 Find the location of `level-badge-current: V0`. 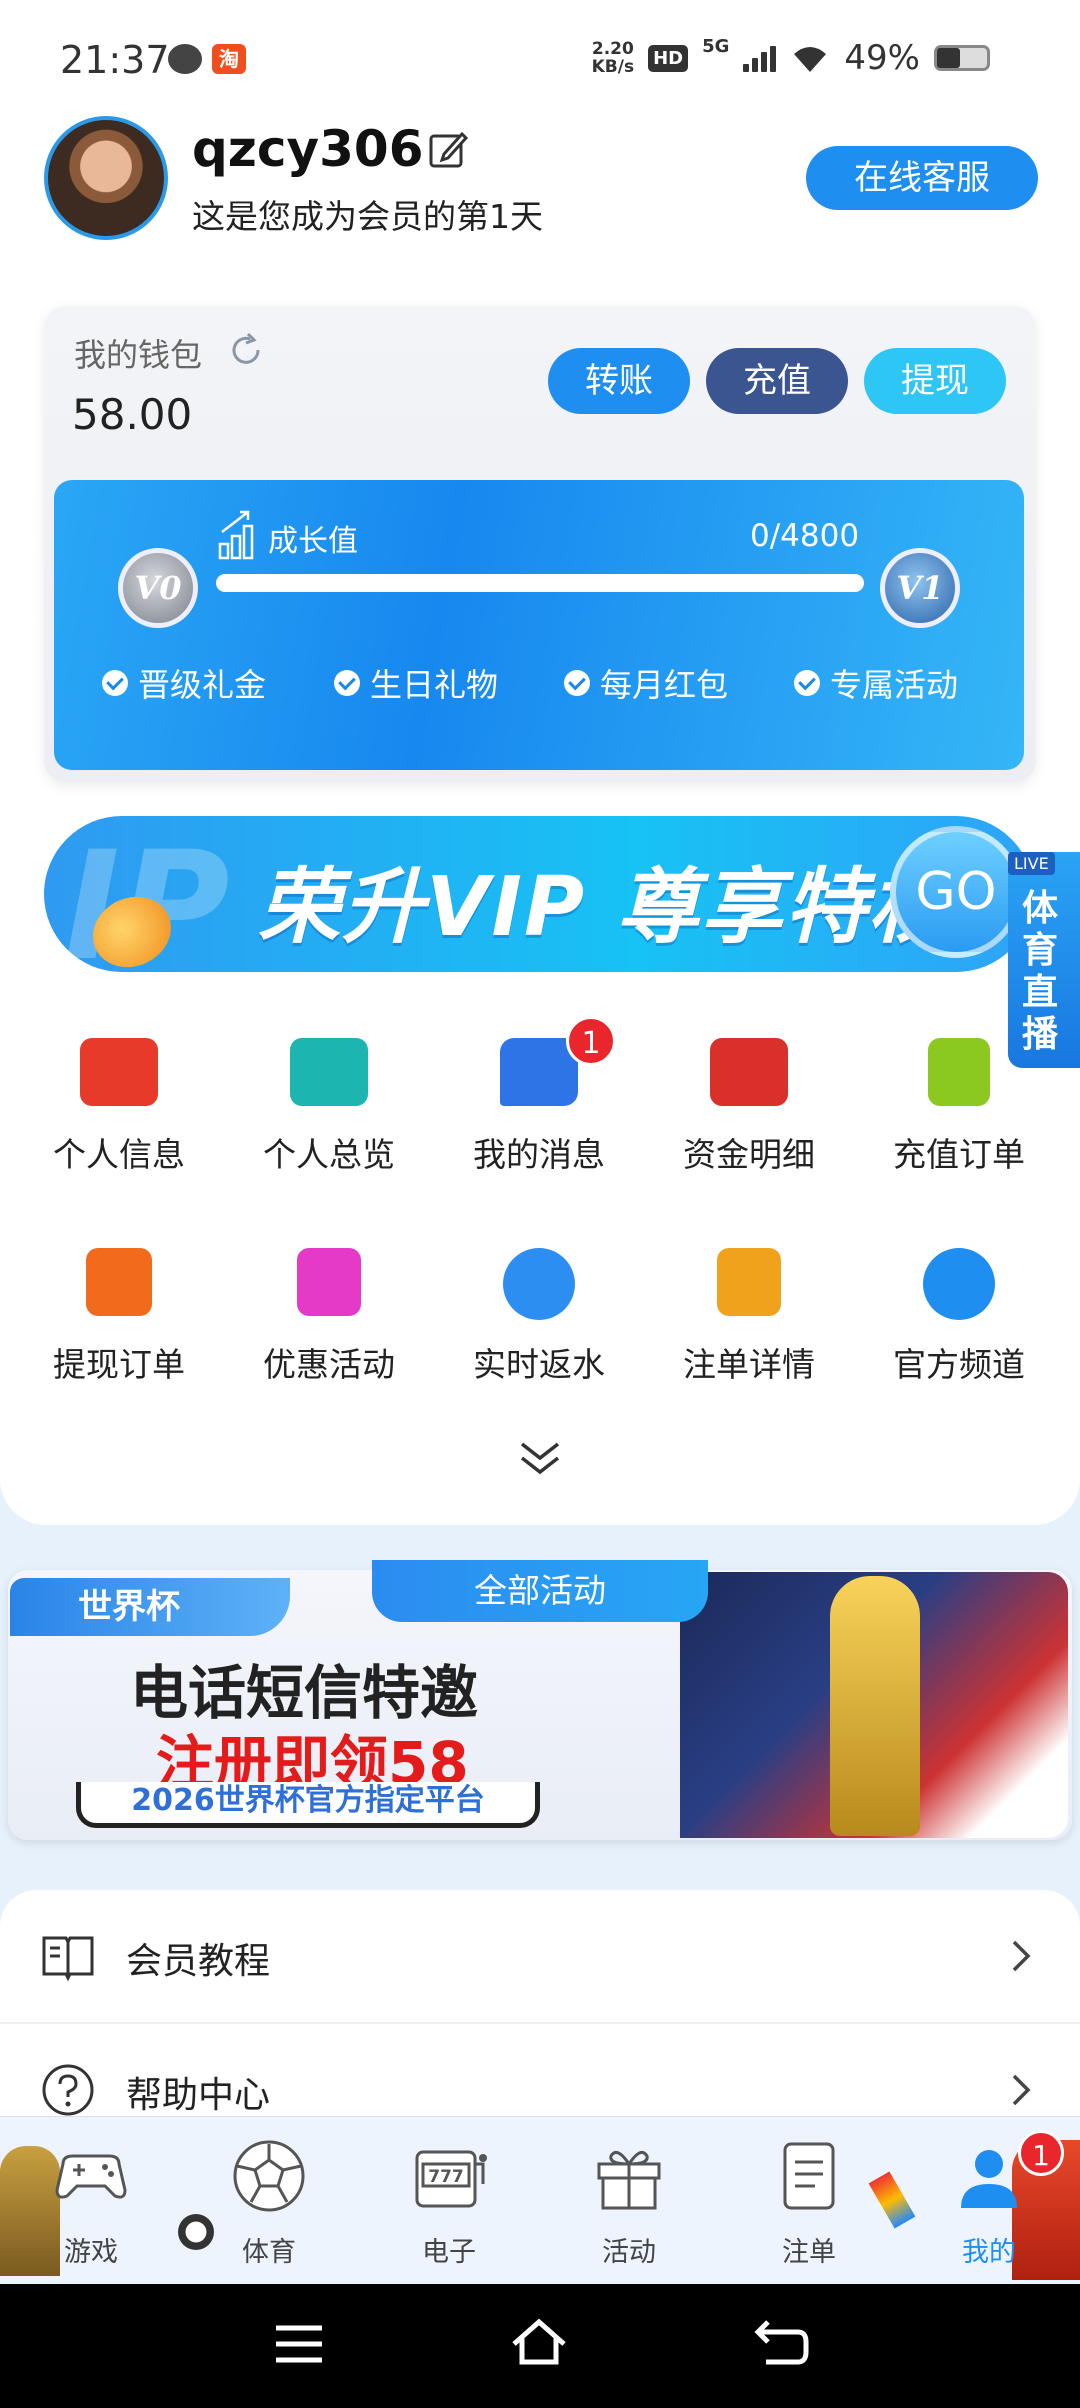

level-badge-current: V0 is located at coordinates (158, 588).